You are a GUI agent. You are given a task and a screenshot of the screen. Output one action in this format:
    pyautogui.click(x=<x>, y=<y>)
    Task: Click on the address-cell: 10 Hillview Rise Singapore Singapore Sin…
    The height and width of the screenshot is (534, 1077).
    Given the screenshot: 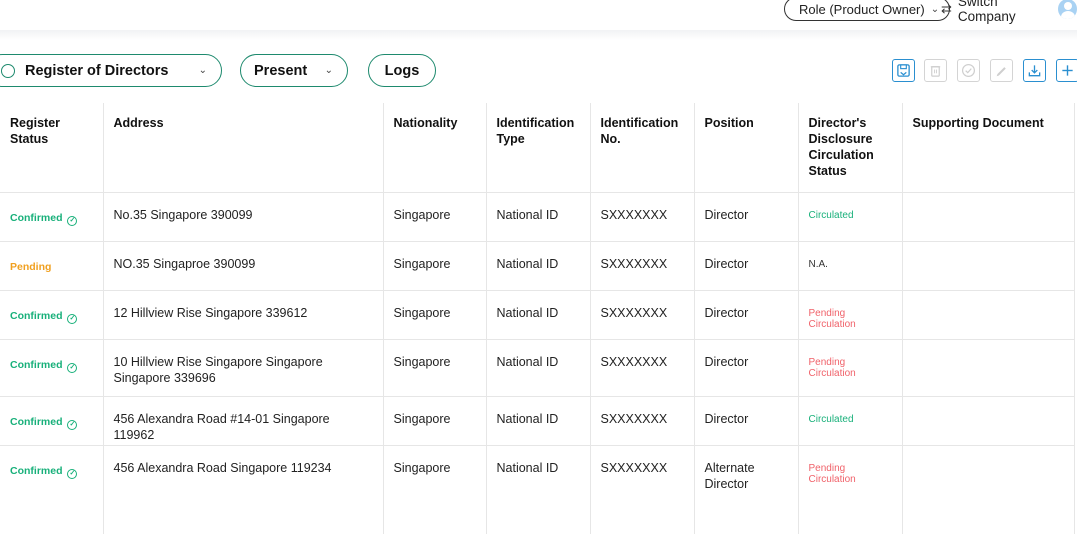 What is the action you would take?
    pyautogui.click(x=243, y=368)
    